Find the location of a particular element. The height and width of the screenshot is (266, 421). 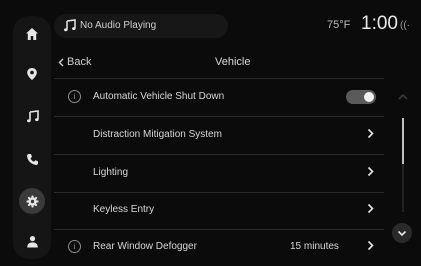

scroll-up-icon is located at coordinates (403, 97).